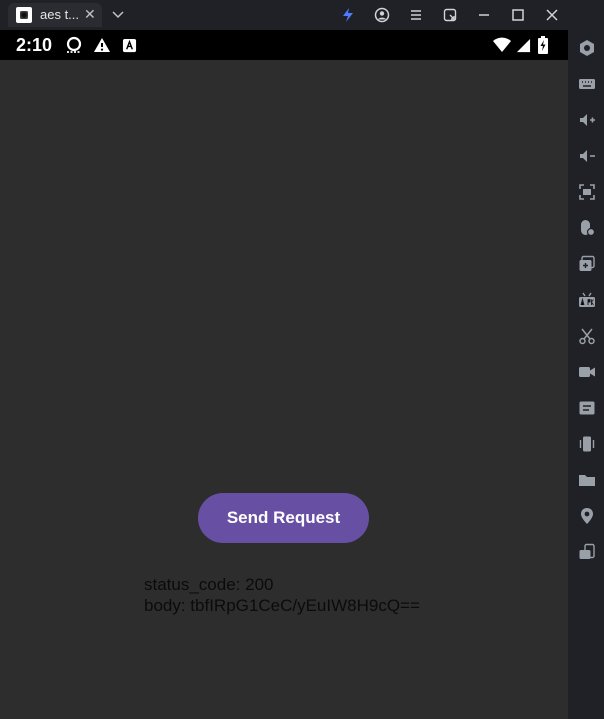  Describe the element at coordinates (74, 45) in the screenshot. I see `sync-icon` at that location.